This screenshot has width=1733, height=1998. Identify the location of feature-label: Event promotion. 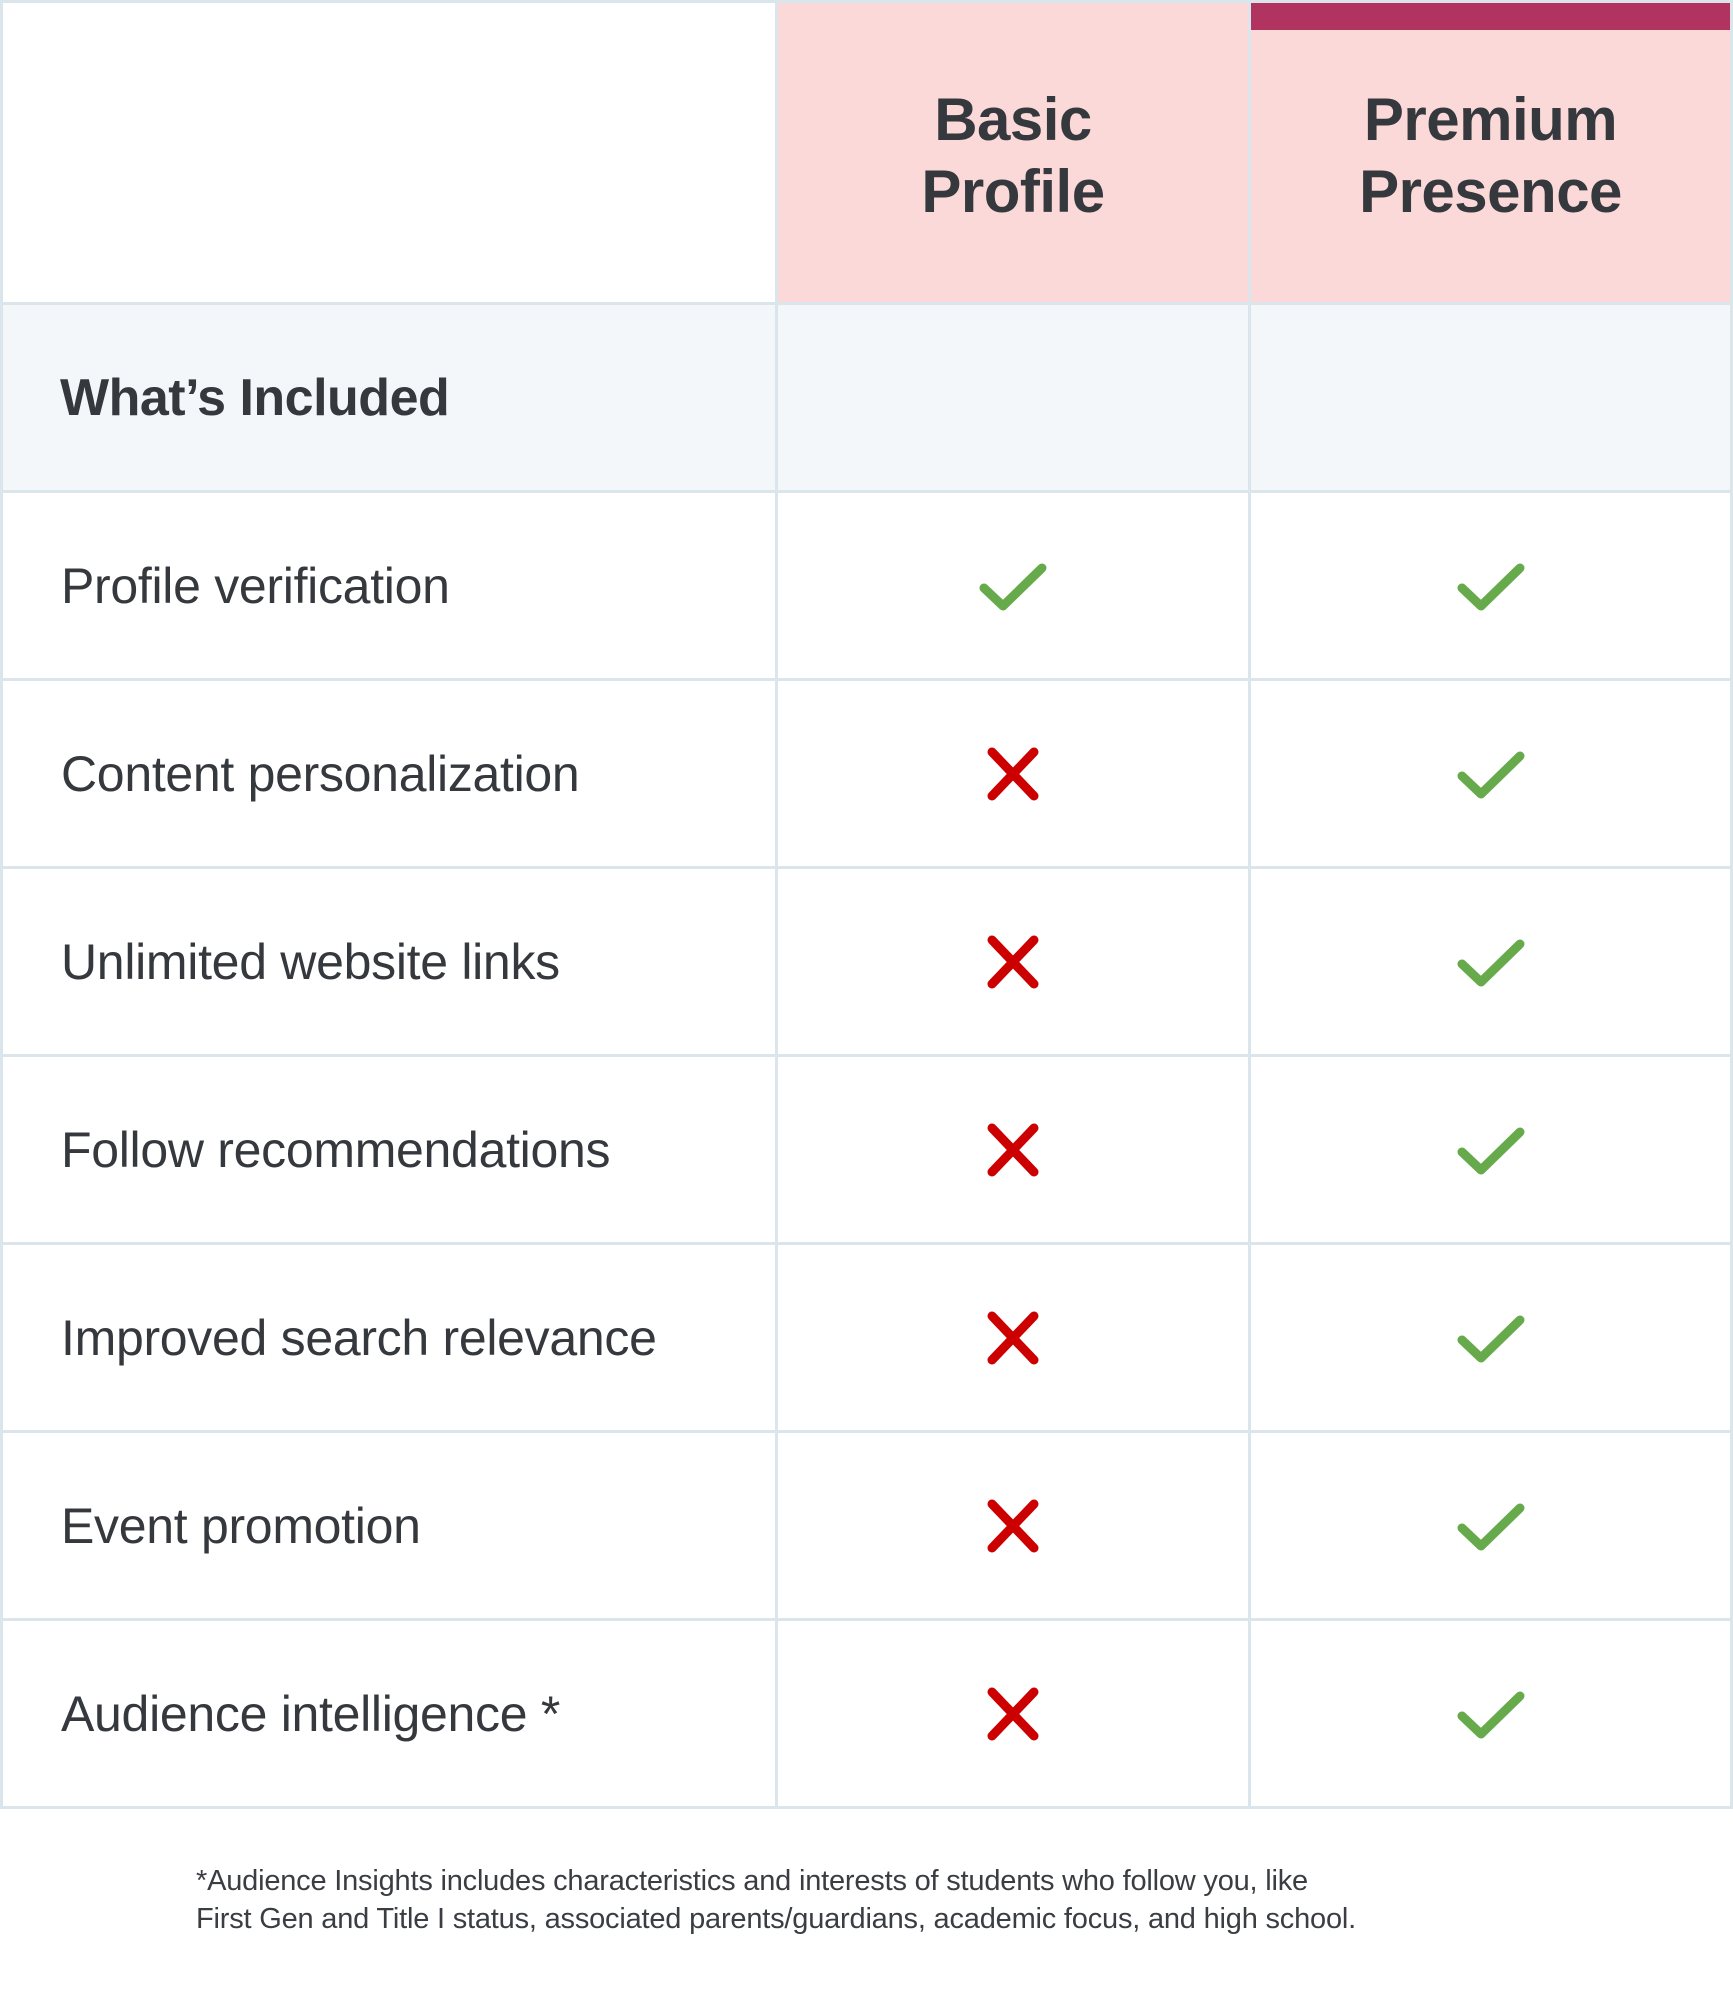
(241, 1525).